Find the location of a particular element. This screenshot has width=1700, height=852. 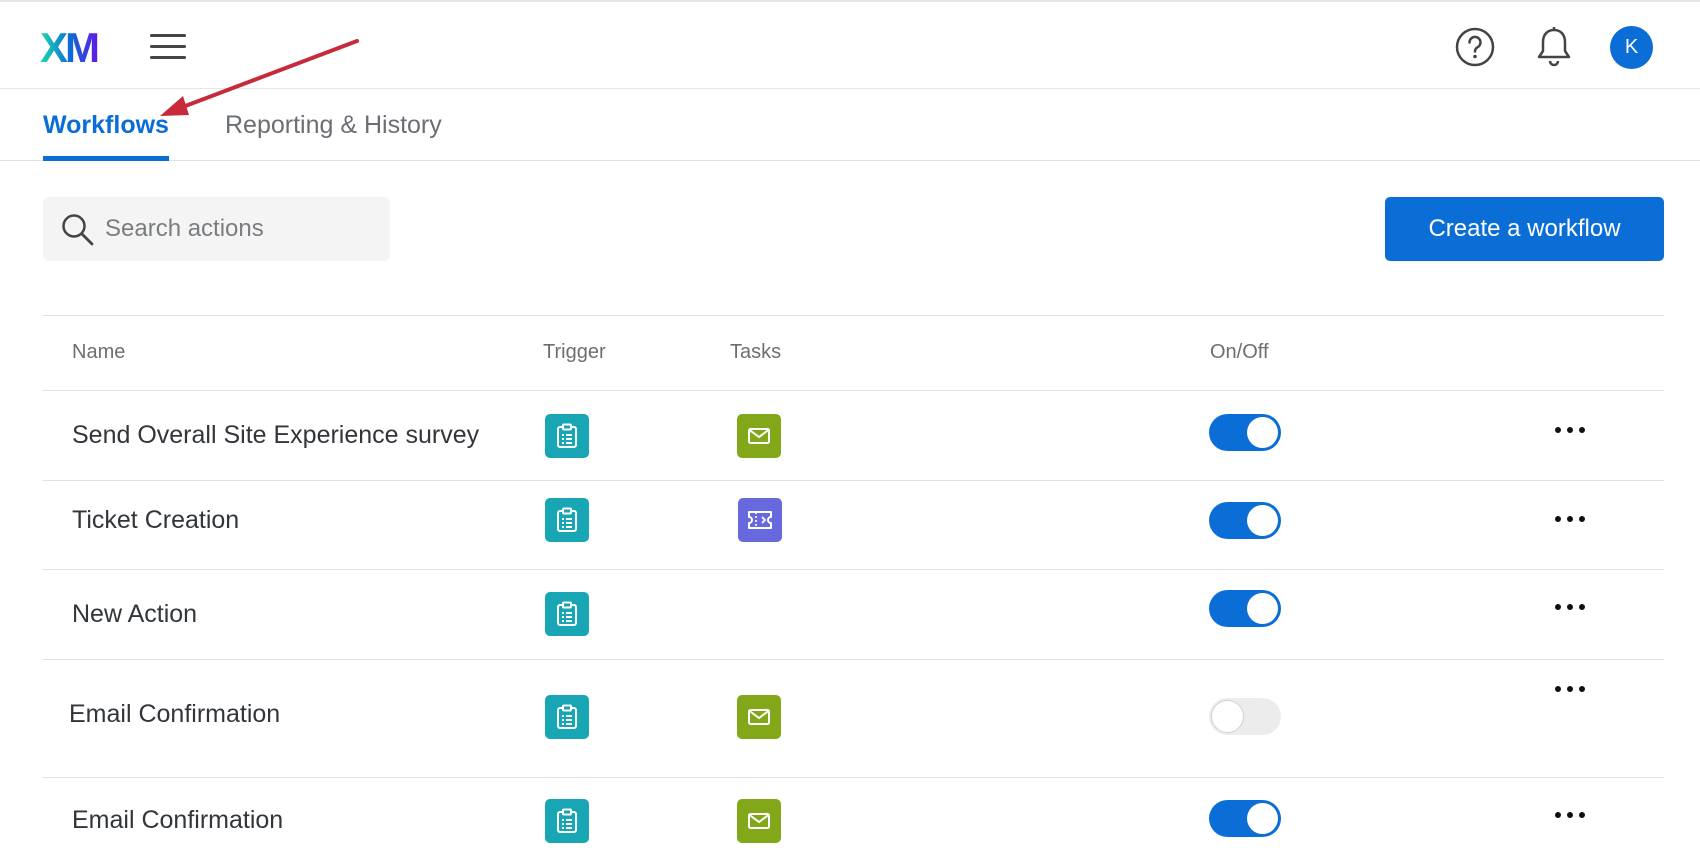

workflow-name: Send Overall Site Experience survey is located at coordinates (275, 435).